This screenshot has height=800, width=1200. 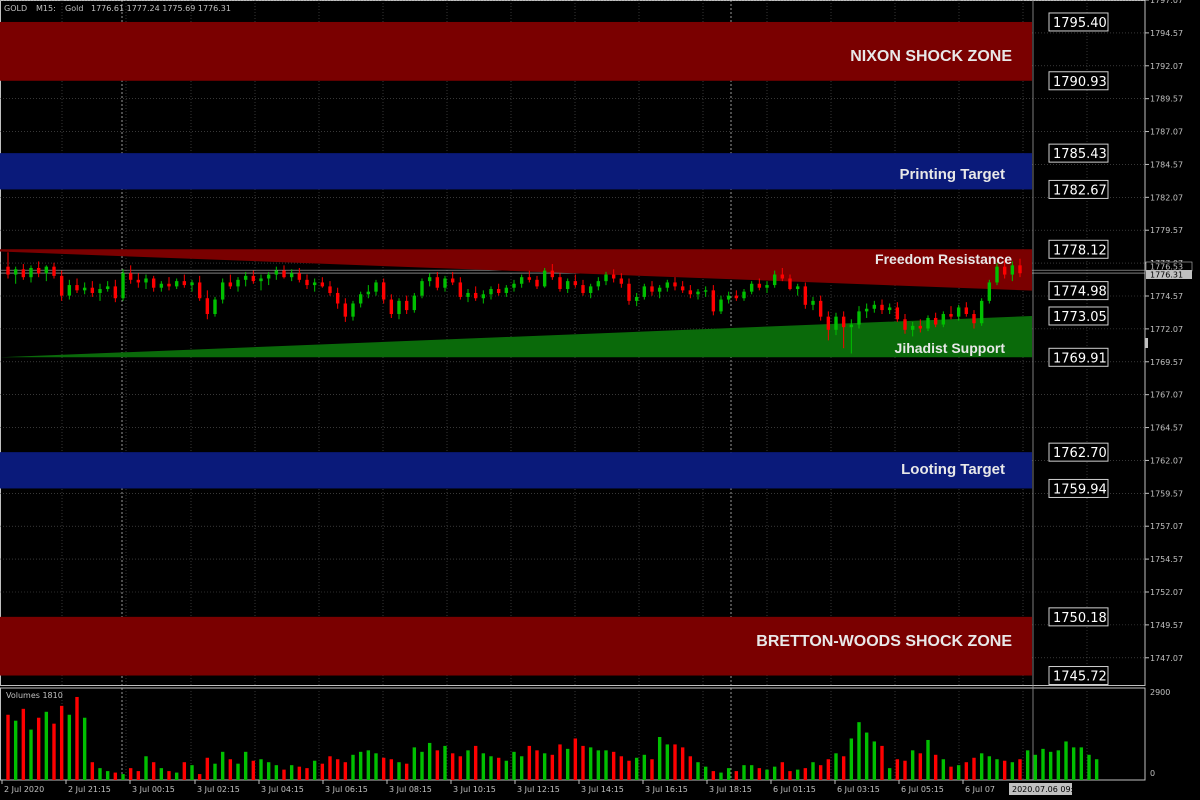 I want to click on price-level-label: 1773.05, so click(x=1078, y=316).